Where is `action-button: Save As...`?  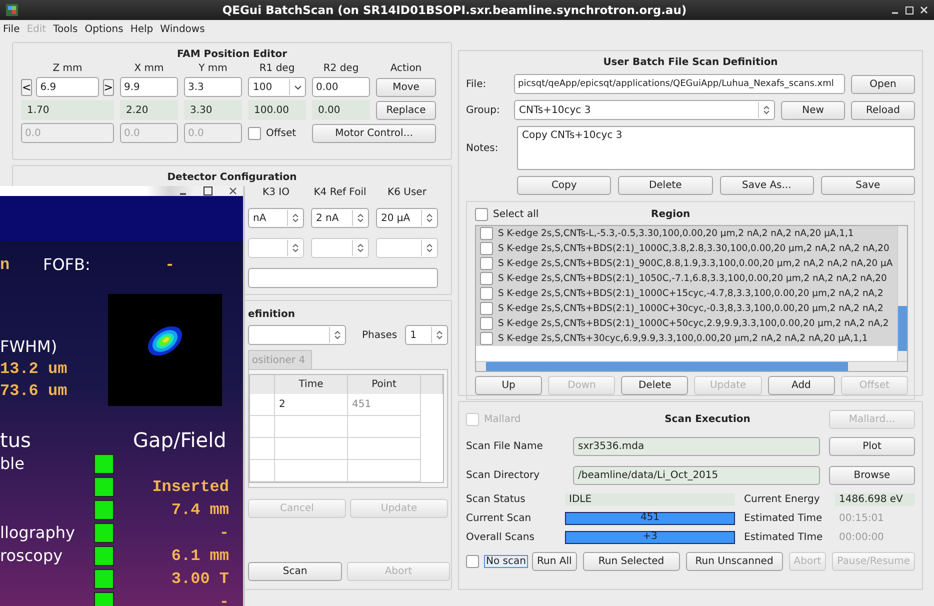 action-button: Save As... is located at coordinates (767, 185).